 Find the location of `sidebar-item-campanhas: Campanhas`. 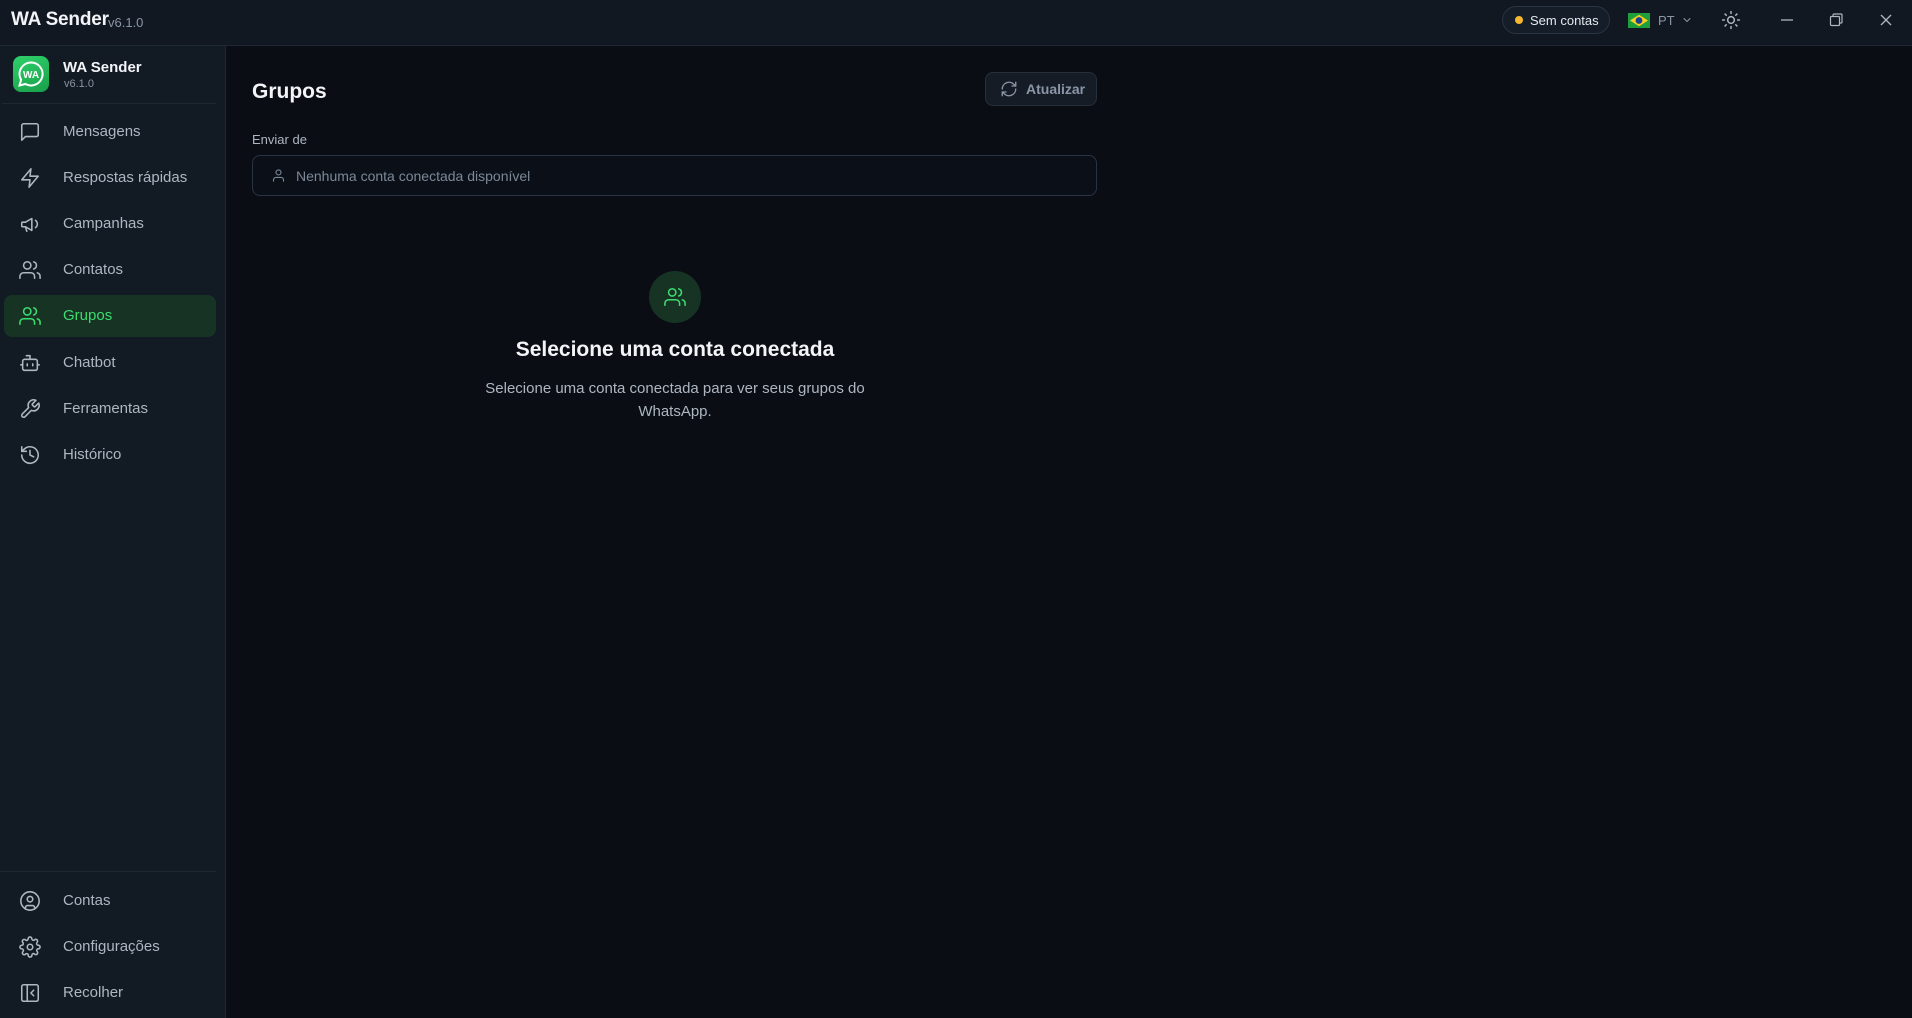

sidebar-item-campanhas: Campanhas is located at coordinates (110, 224).